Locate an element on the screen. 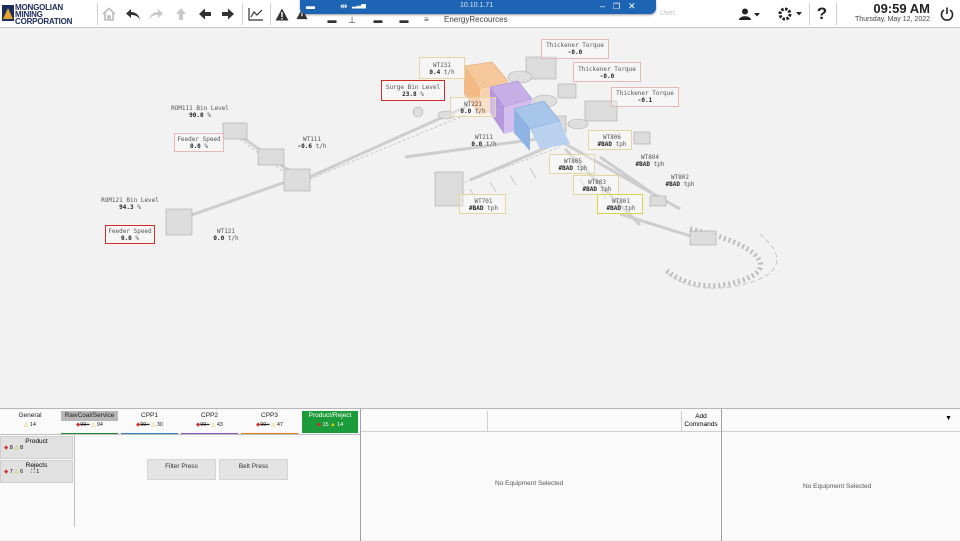  remote-session-bar: ▬ ⇹ ▂▃▅ 10.10.1.71 – ❐ ✕ is located at coordinates (478, 7).